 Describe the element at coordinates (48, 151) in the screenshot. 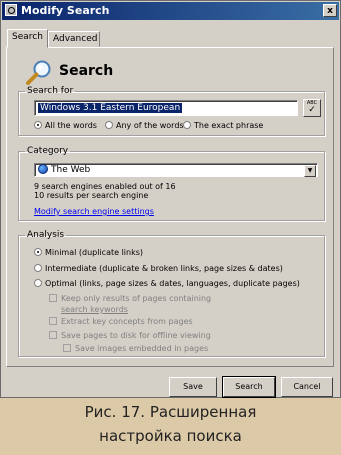

I see `category-legend: Category` at that location.